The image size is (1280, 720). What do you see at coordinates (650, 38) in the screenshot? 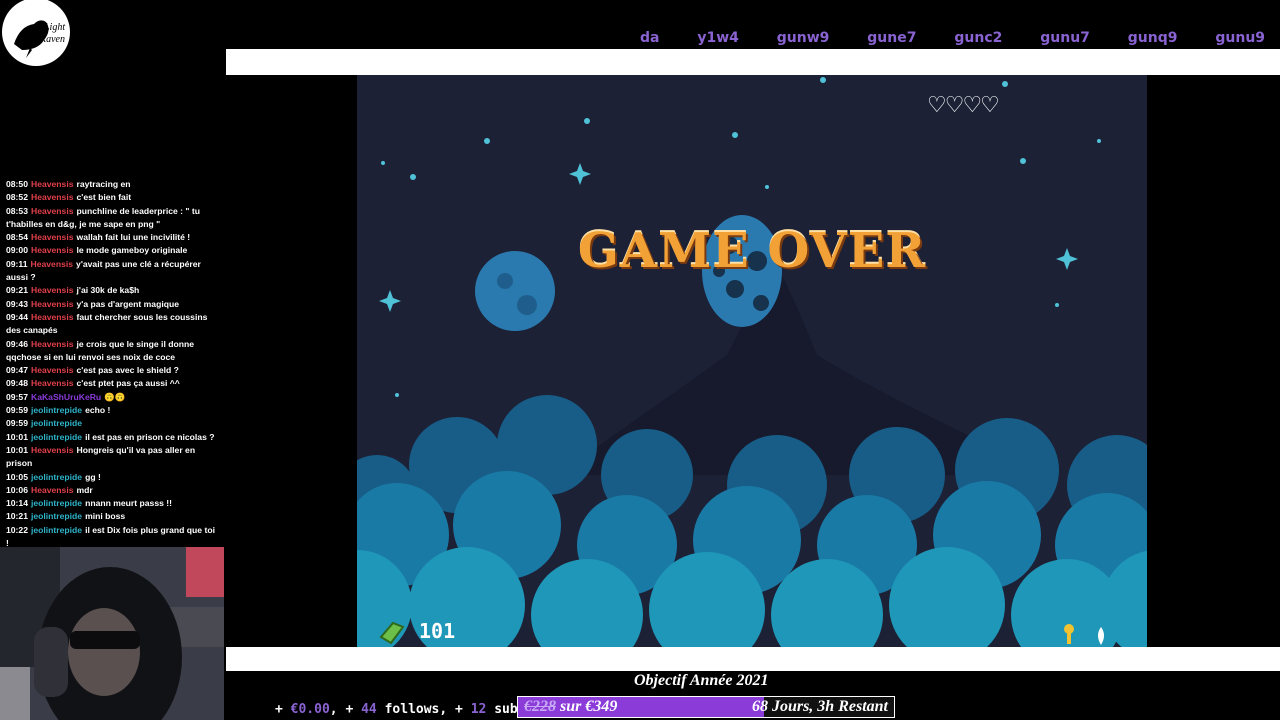
I see `ticker-item: da` at bounding box center [650, 38].